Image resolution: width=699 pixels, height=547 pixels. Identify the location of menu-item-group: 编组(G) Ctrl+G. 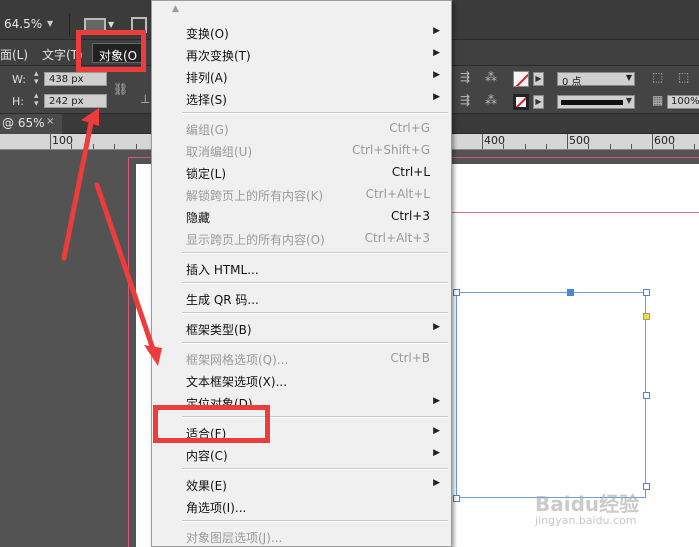
(301, 128).